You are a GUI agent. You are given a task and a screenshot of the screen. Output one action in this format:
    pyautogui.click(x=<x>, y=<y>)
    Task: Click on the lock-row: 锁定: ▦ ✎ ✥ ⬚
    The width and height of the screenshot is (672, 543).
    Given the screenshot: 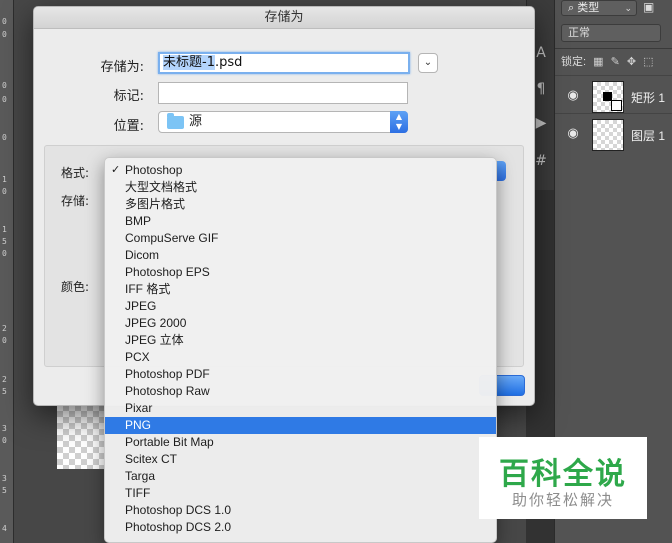 What is the action you would take?
    pyautogui.click(x=607, y=62)
    